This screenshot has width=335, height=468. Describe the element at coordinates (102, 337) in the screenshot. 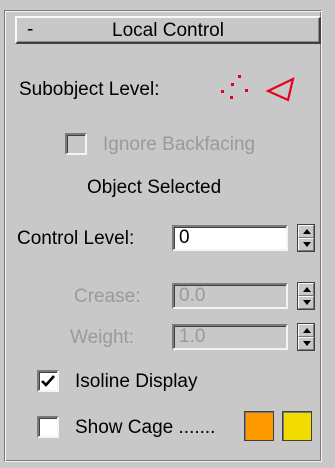

I see `weight-label: Weight:` at that location.